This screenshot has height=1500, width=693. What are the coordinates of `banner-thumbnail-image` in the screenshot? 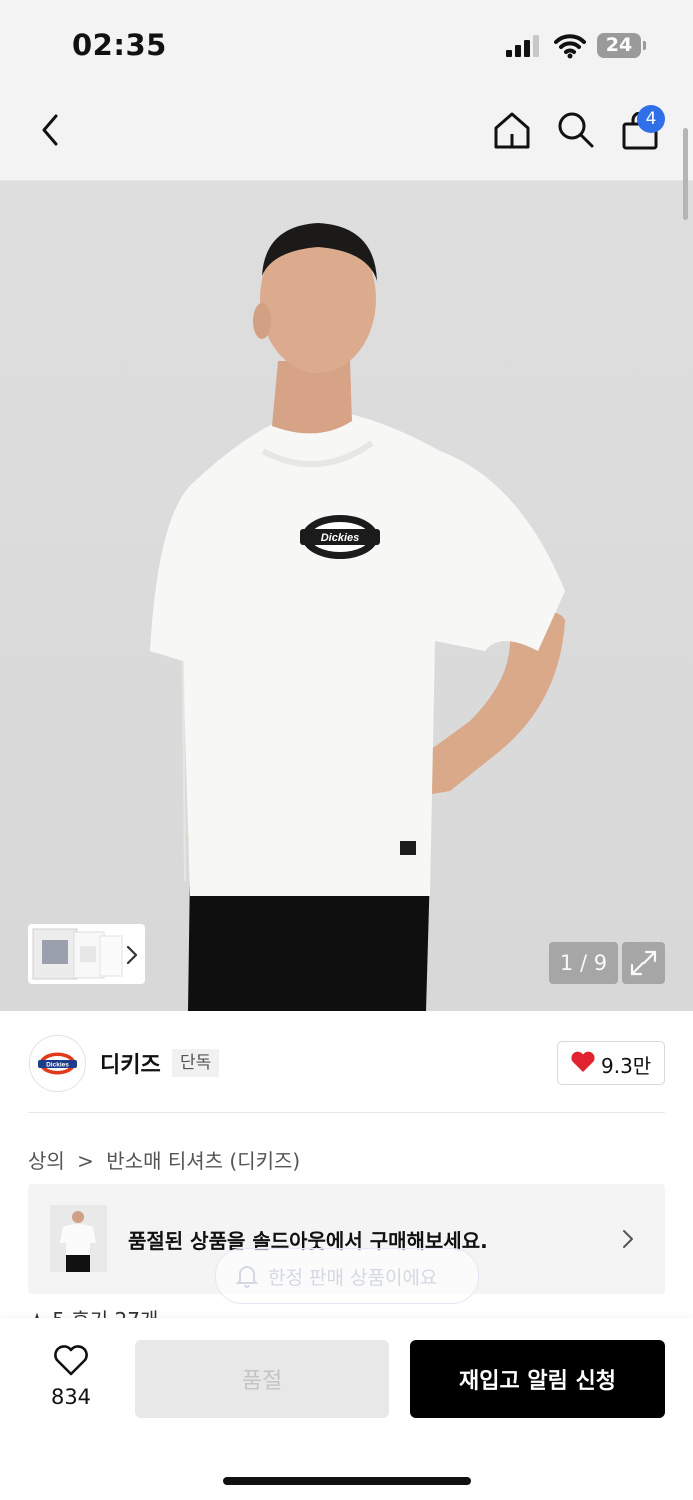 It's located at (78, 1238).